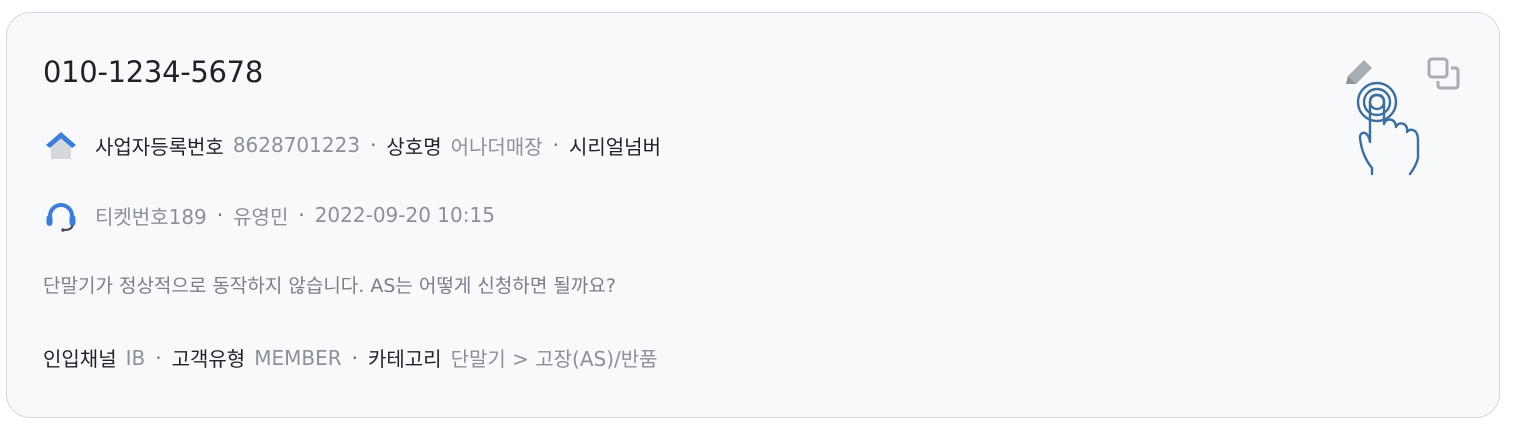  Describe the element at coordinates (414, 146) in the screenshot. I see `business-name-label: 상호명` at that location.